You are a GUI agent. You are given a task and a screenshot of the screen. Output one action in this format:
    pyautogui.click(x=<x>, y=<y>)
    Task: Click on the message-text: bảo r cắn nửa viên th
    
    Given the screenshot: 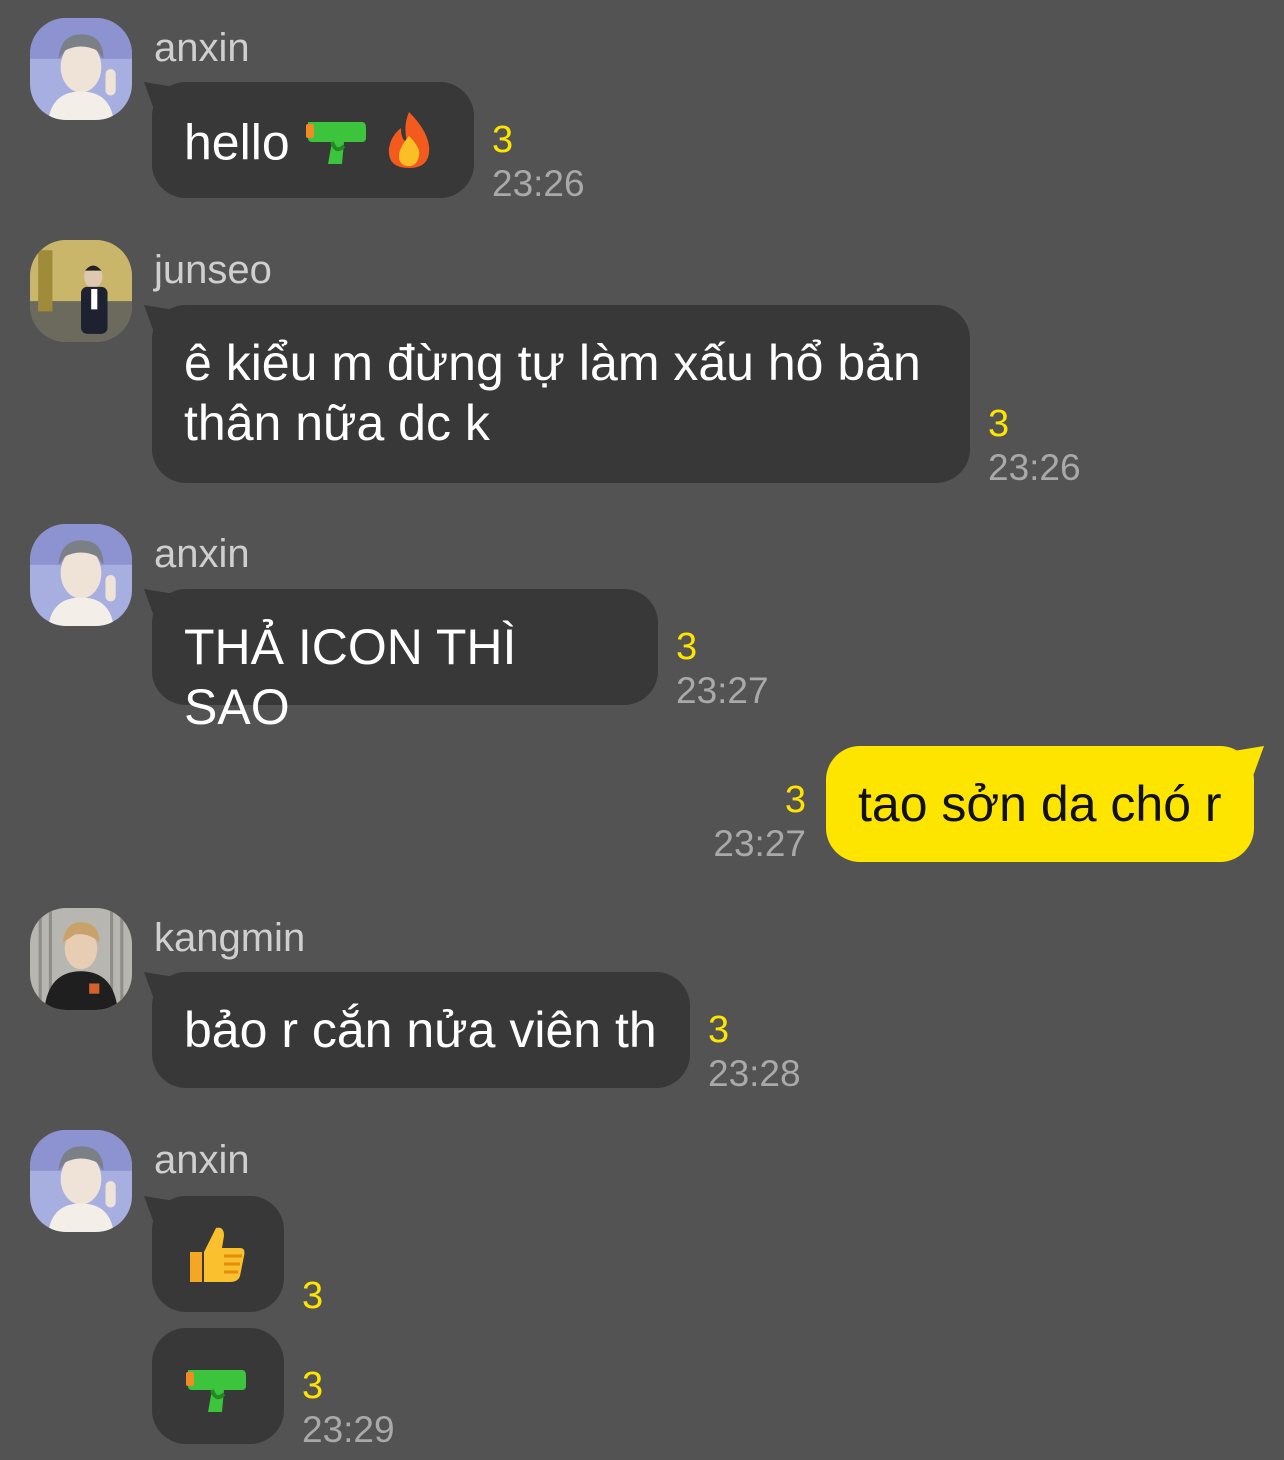 What is the action you would take?
    pyautogui.click(x=420, y=1030)
    